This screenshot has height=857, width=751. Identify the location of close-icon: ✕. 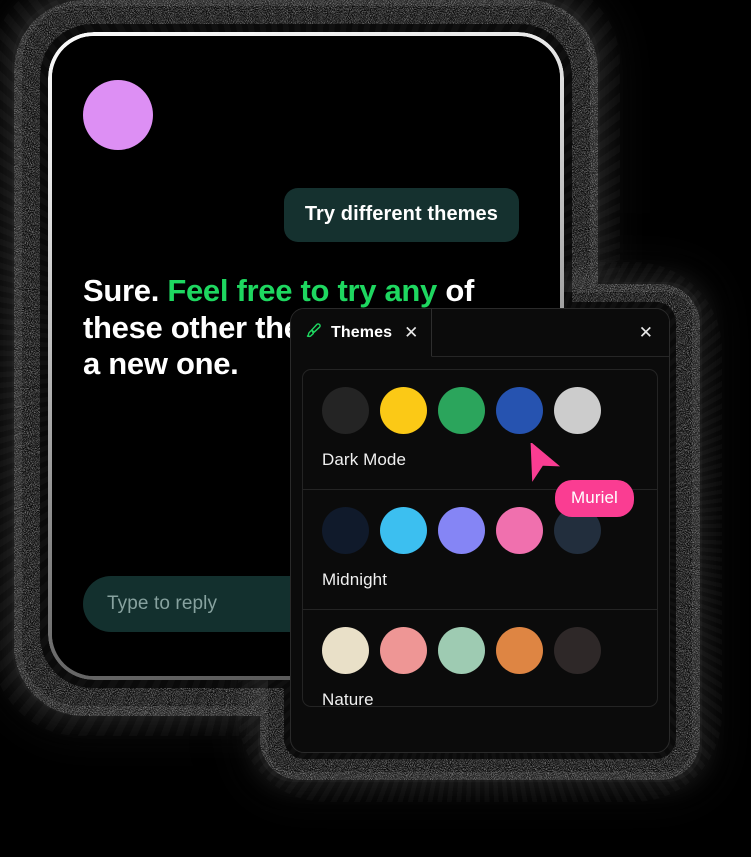
(645, 332).